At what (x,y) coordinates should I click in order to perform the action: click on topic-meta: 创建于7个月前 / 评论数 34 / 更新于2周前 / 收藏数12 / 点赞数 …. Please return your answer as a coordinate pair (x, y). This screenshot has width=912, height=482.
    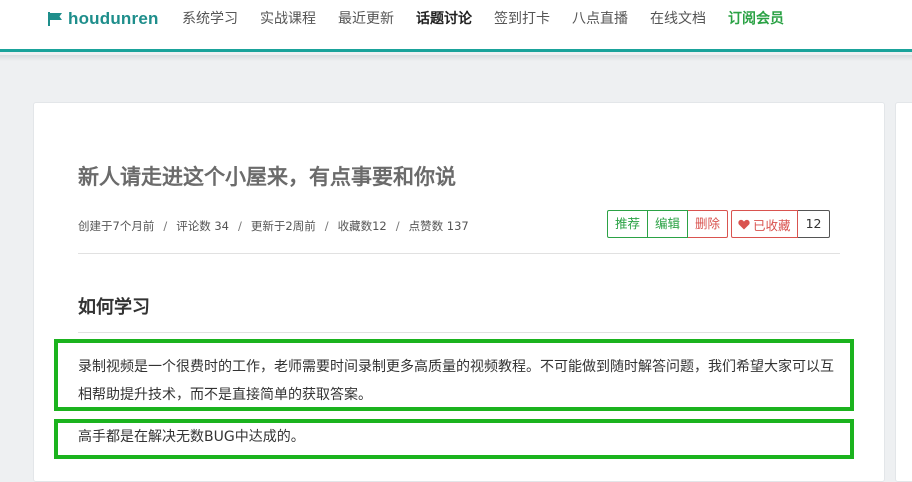
    Looking at the image, I should click on (273, 226).